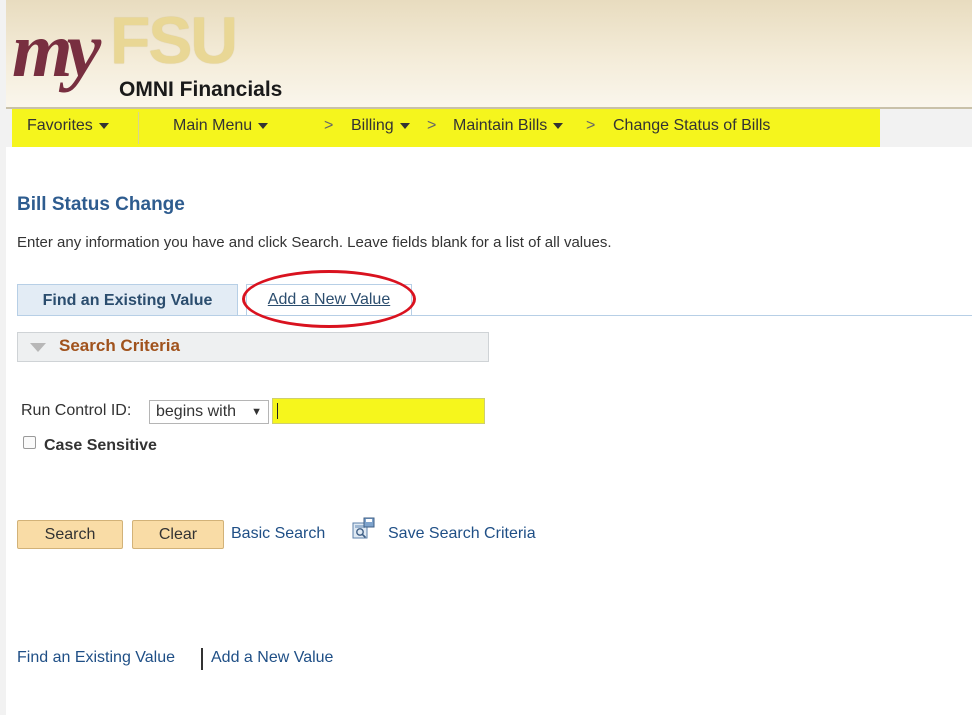 The height and width of the screenshot is (715, 972). I want to click on operator-select: begins with ▼, so click(209, 412).